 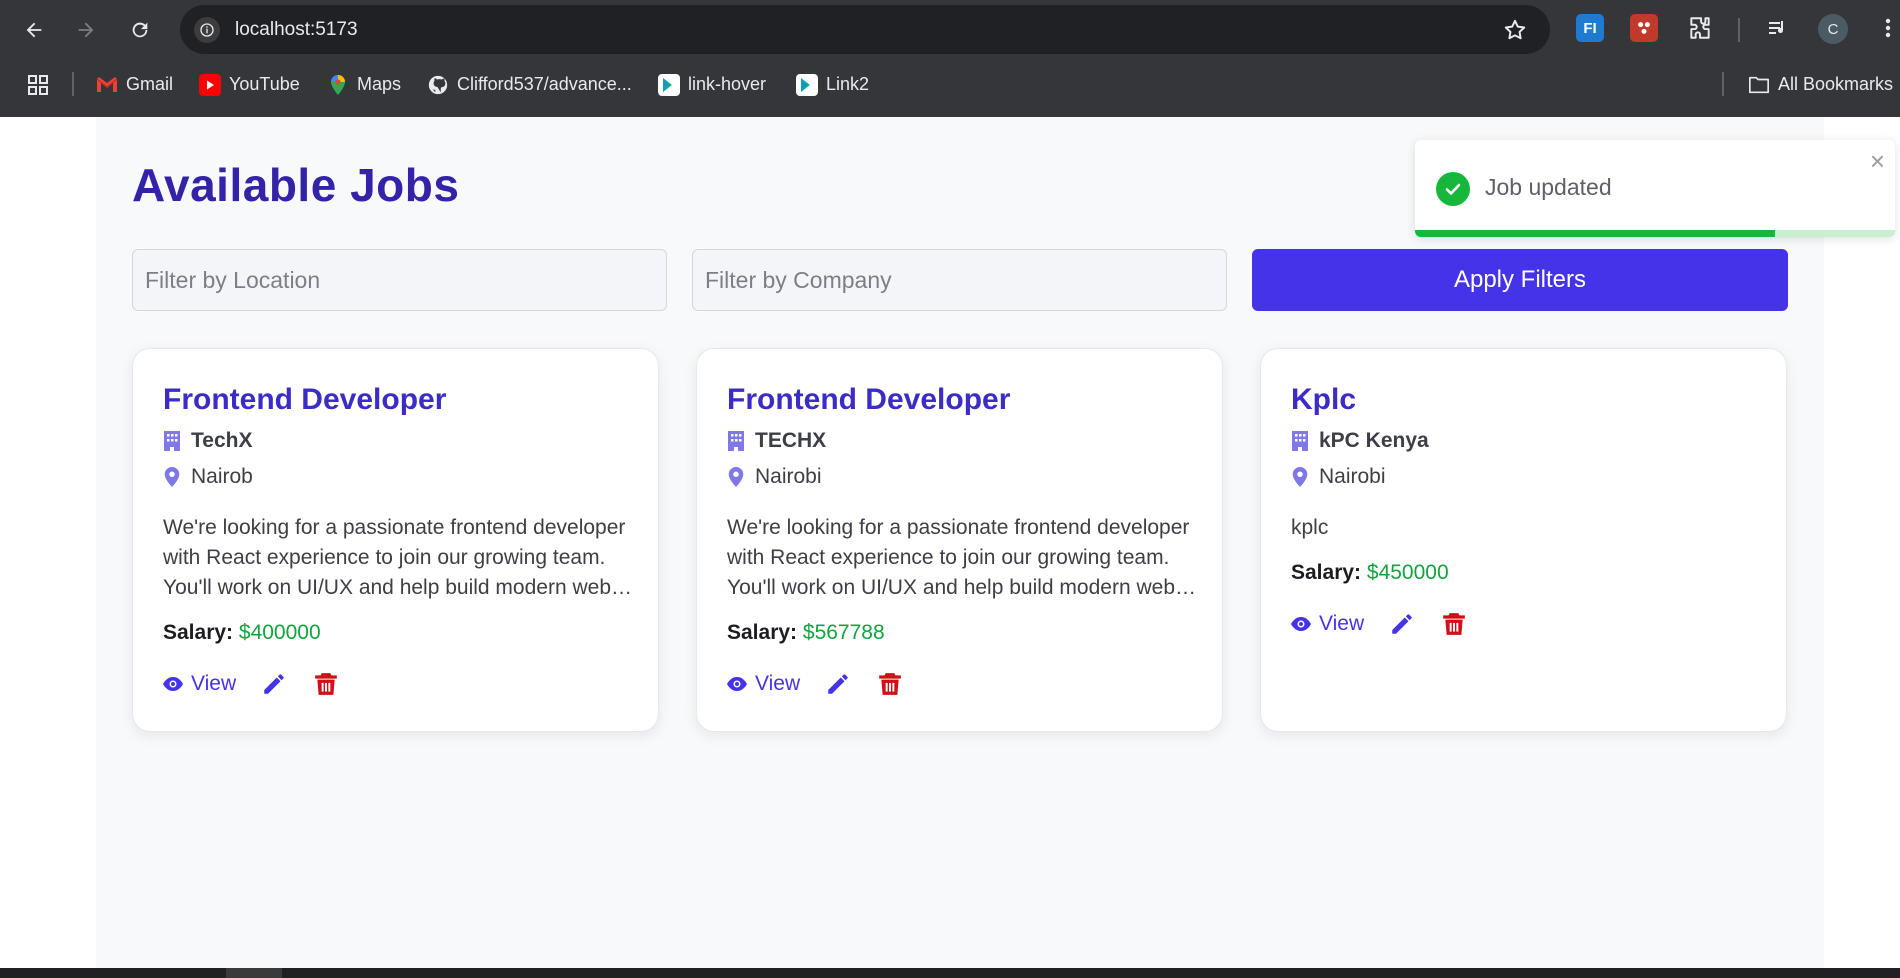 What do you see at coordinates (1453, 189) in the screenshot?
I see `success-check-icon` at bounding box center [1453, 189].